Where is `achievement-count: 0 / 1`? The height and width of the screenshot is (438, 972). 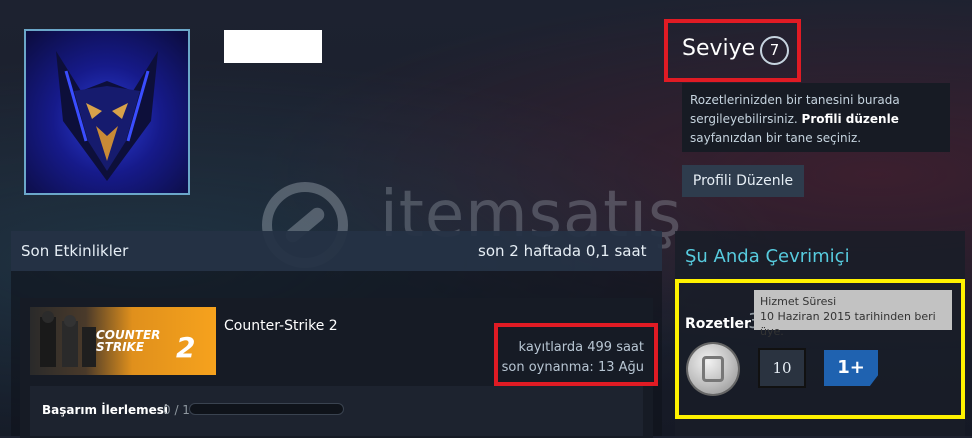 achievement-count: 0 / 1 is located at coordinates (176, 410).